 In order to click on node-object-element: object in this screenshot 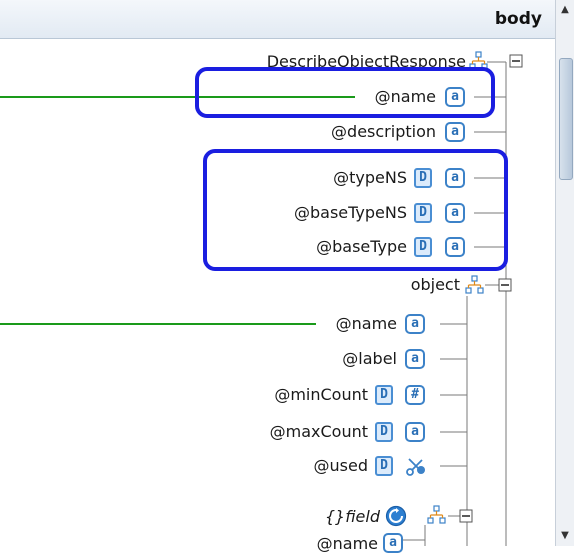, I will do `click(435, 285)`.